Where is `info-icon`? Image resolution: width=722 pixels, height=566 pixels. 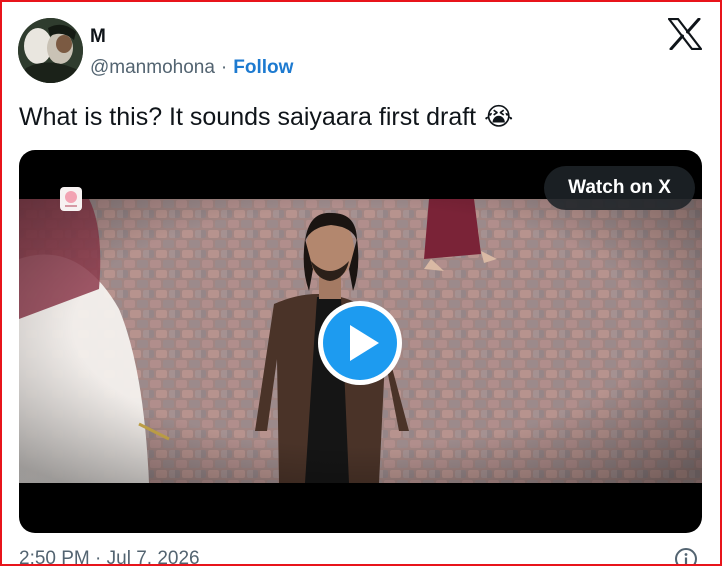 info-icon is located at coordinates (686, 555).